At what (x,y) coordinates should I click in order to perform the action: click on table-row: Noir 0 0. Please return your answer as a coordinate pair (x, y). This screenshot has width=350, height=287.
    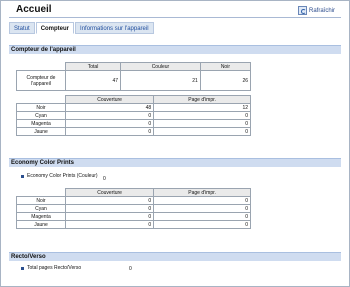
    Looking at the image, I should click on (133, 200).